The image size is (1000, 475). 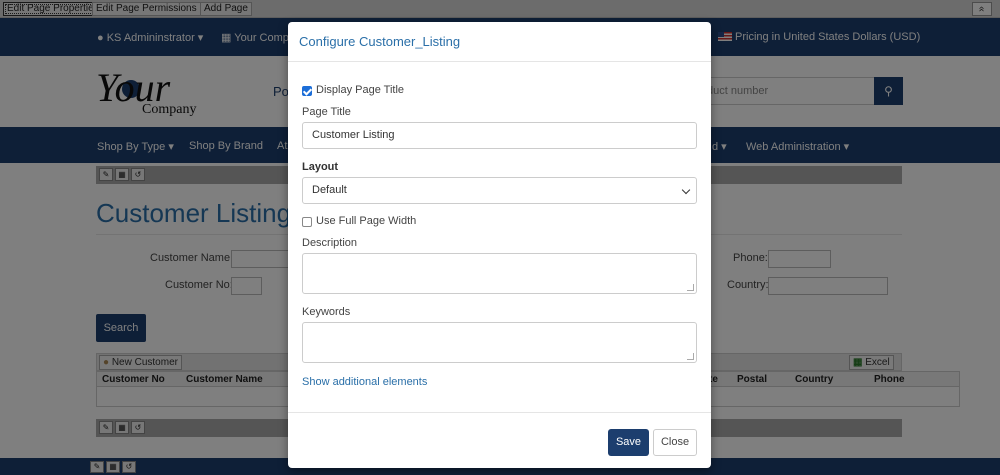 I want to click on close-button: Close, so click(x=675, y=442).